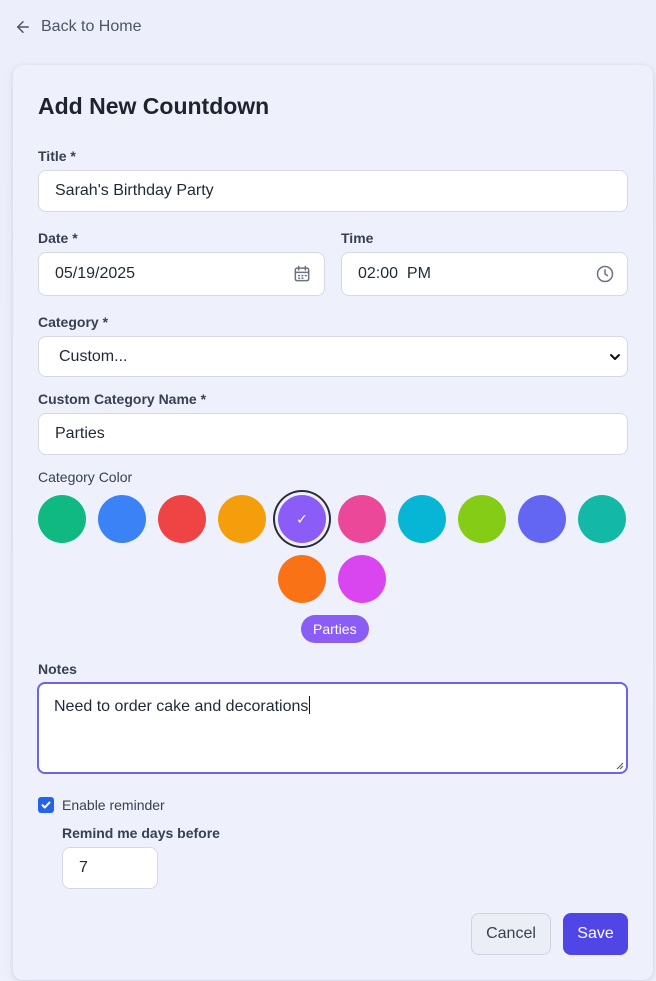  Describe the element at coordinates (482, 519) in the screenshot. I see `color-swatch-lime` at that location.